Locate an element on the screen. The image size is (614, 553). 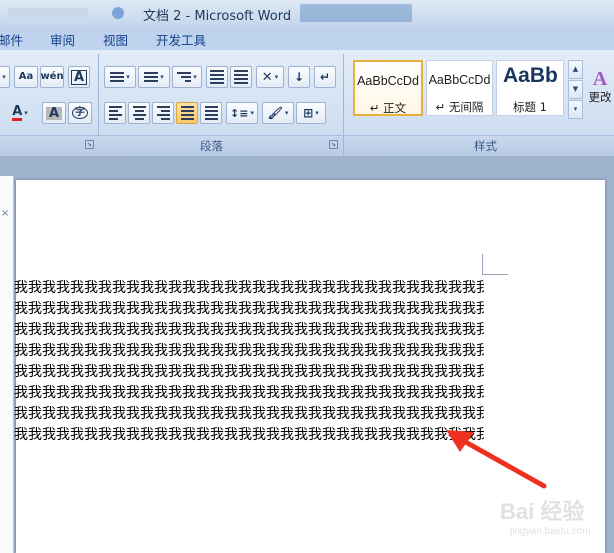
watermark-logo: Bai 经验 jingyan.baidu.com is located at coordinates (555, 518).